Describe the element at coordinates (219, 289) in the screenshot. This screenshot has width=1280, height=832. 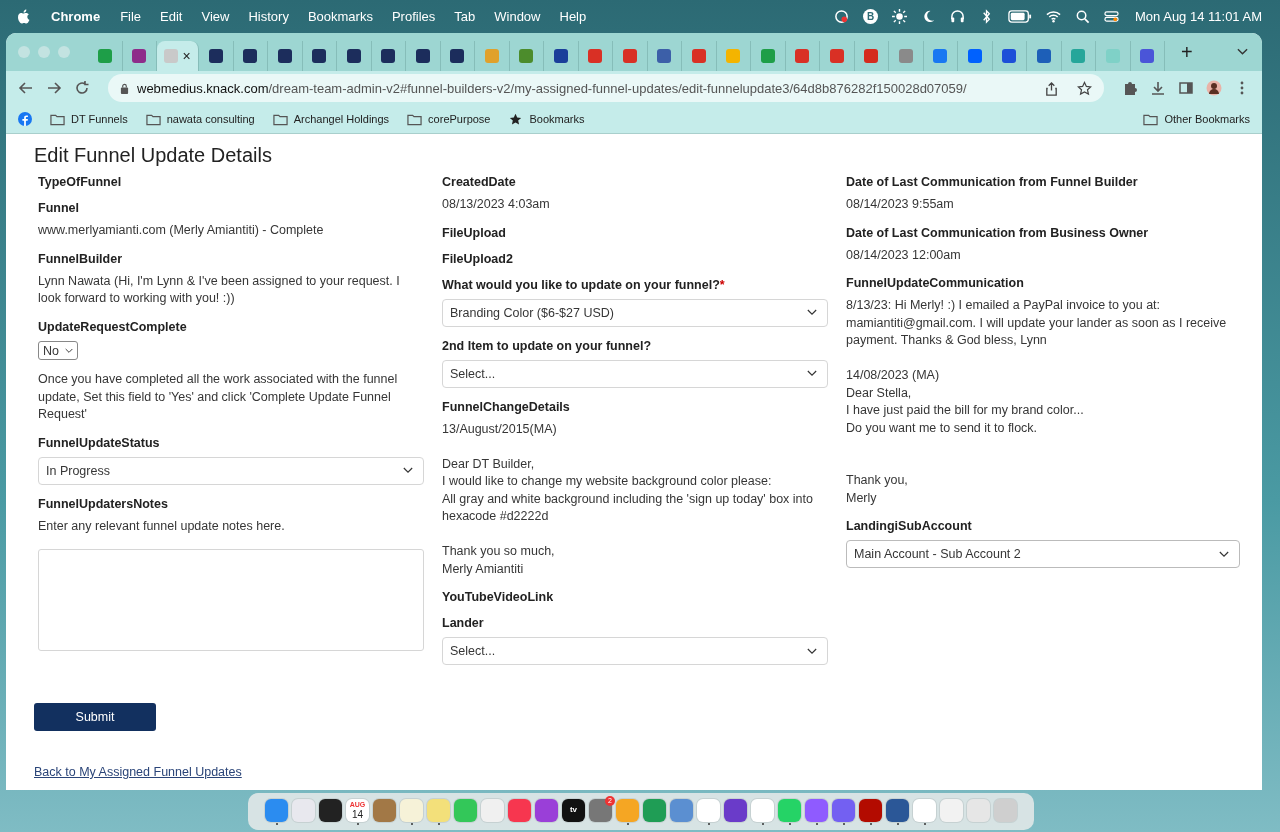
I see `field-value: Lynn Nawata (Hi, I'm Lynn & I've been assigned to your request. I look forward to working with you! :))` at that location.